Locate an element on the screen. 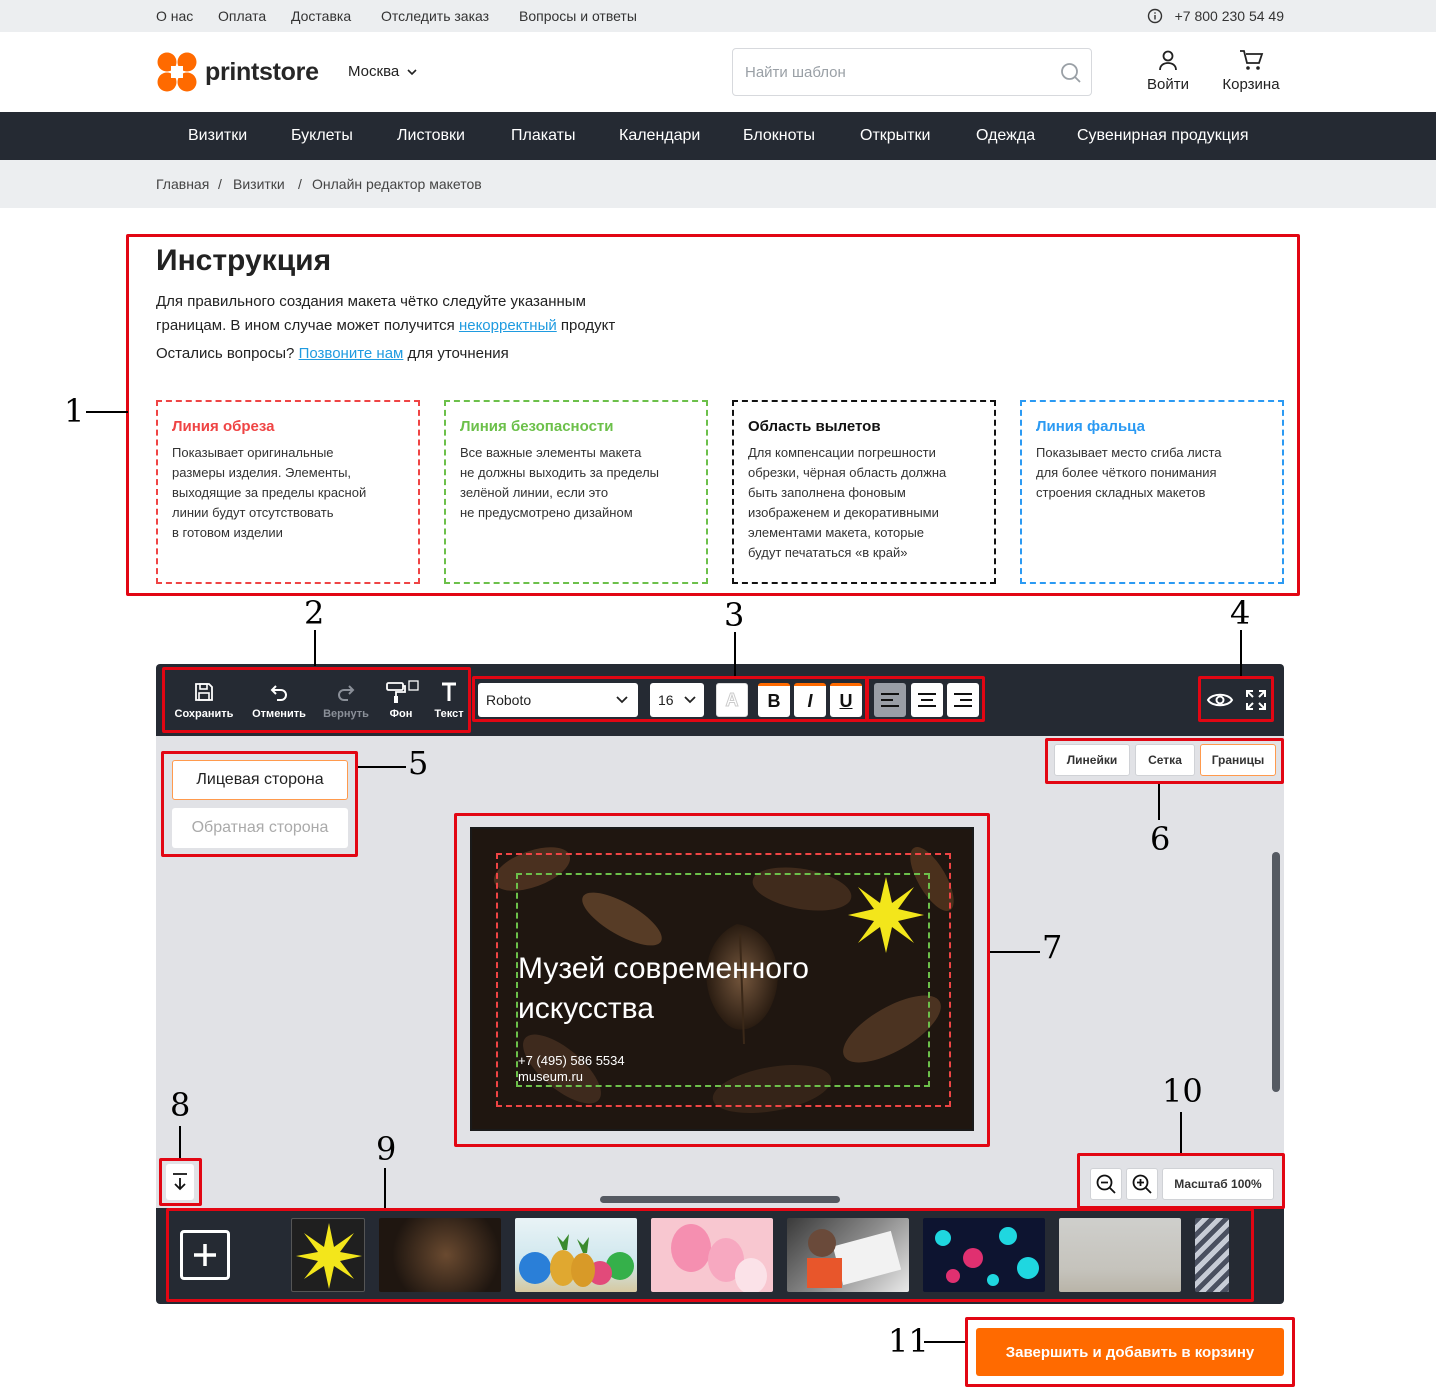  top-link-faq: Вопросы и ответы is located at coordinates (578, 16).